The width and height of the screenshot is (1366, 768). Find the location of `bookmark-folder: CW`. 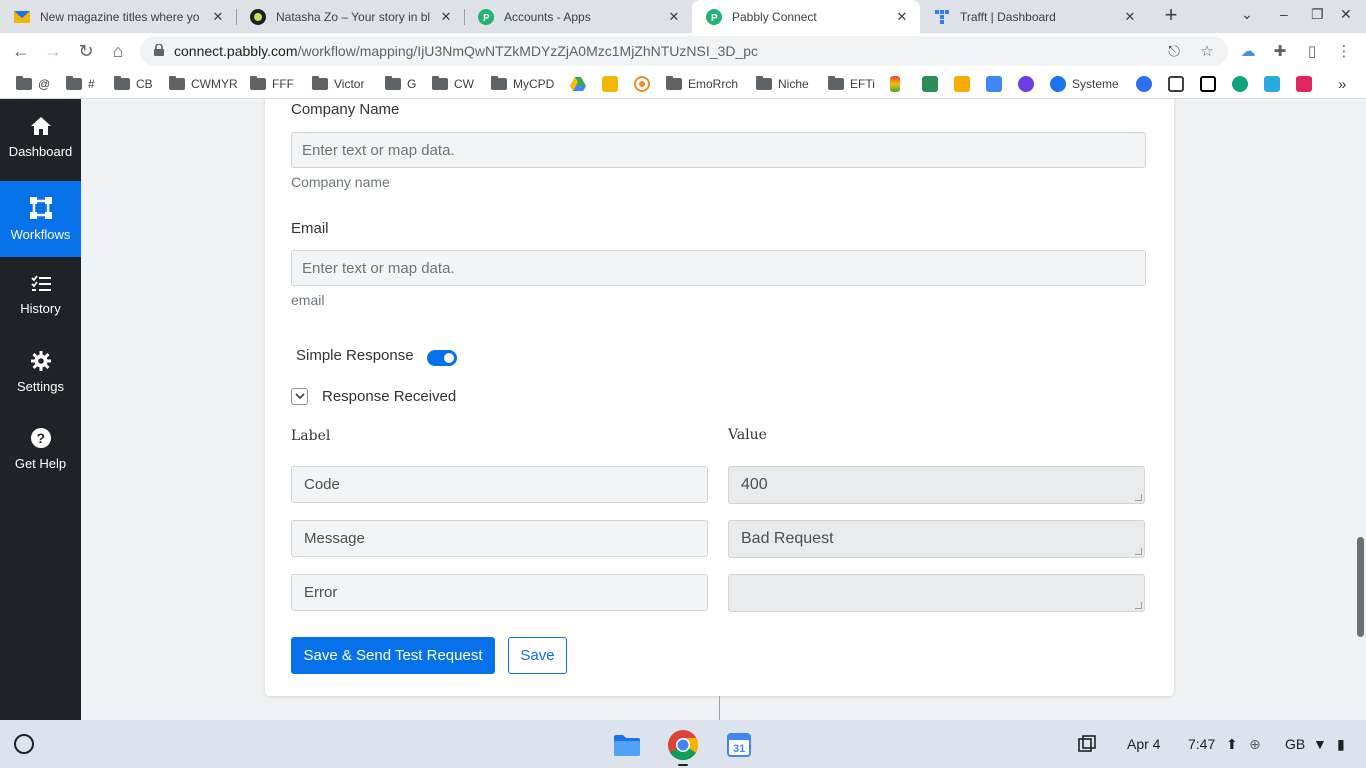

bookmark-folder: CW is located at coordinates (453, 84).